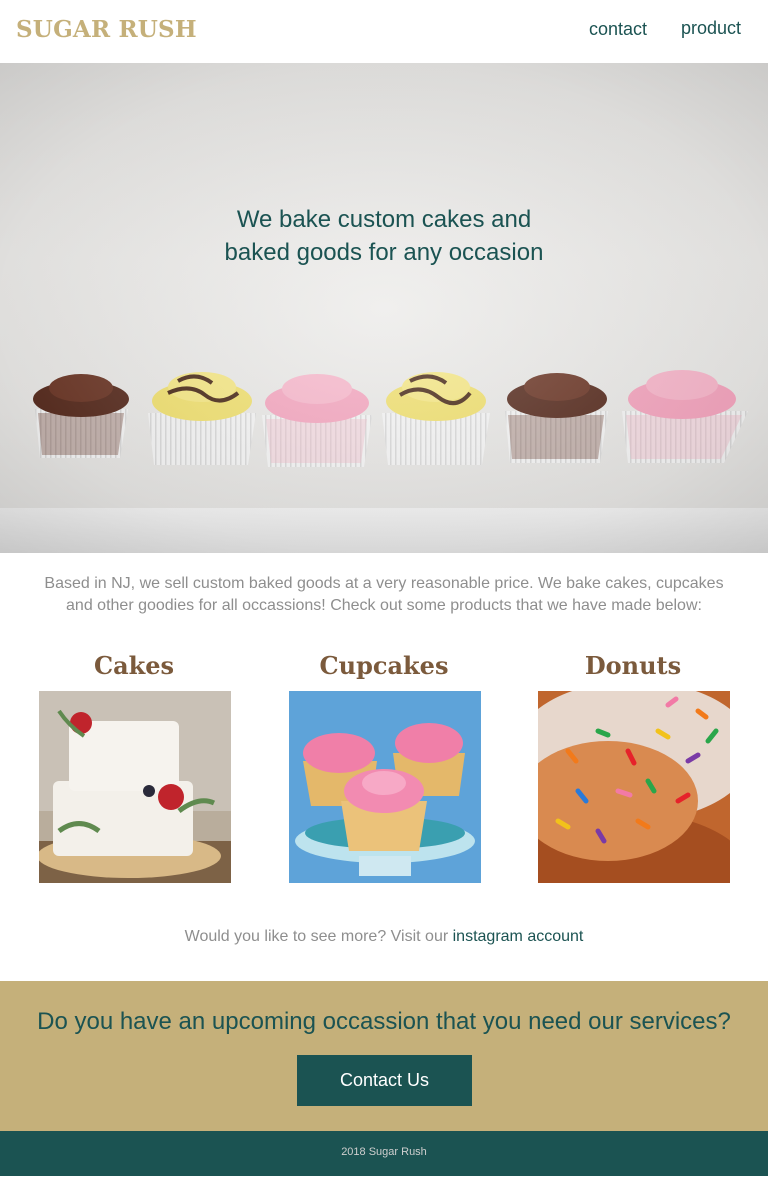 Image resolution: width=768 pixels, height=1177 pixels. What do you see at coordinates (135, 787) in the screenshot?
I see `product-image-cakes` at bounding box center [135, 787].